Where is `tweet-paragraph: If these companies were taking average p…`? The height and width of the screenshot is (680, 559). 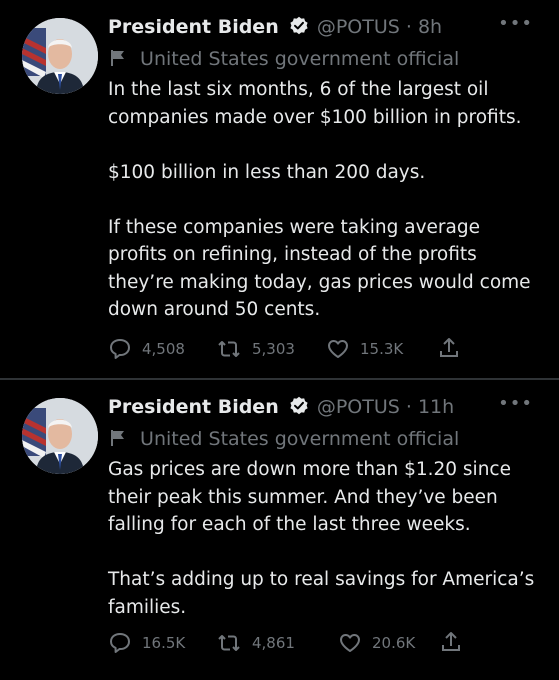
tweet-paragraph: If these companies were taking average p… is located at coordinates (319, 268).